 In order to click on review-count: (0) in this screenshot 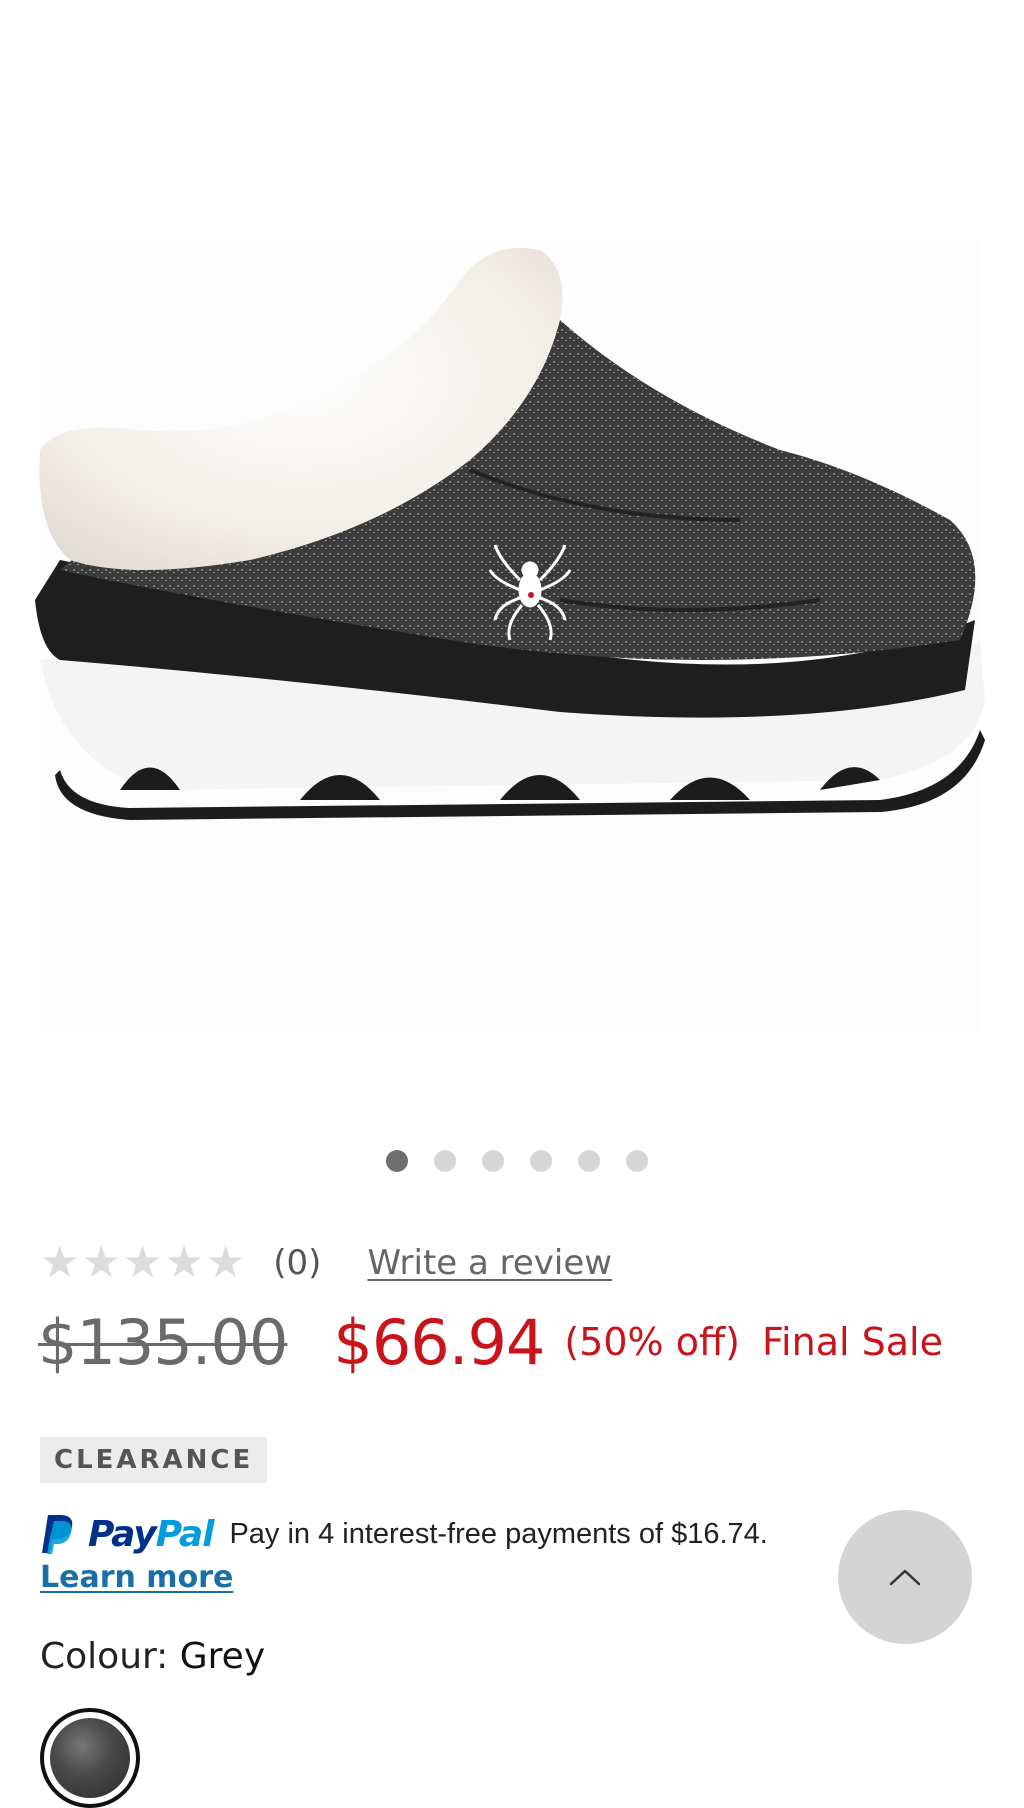, I will do `click(297, 1263)`.